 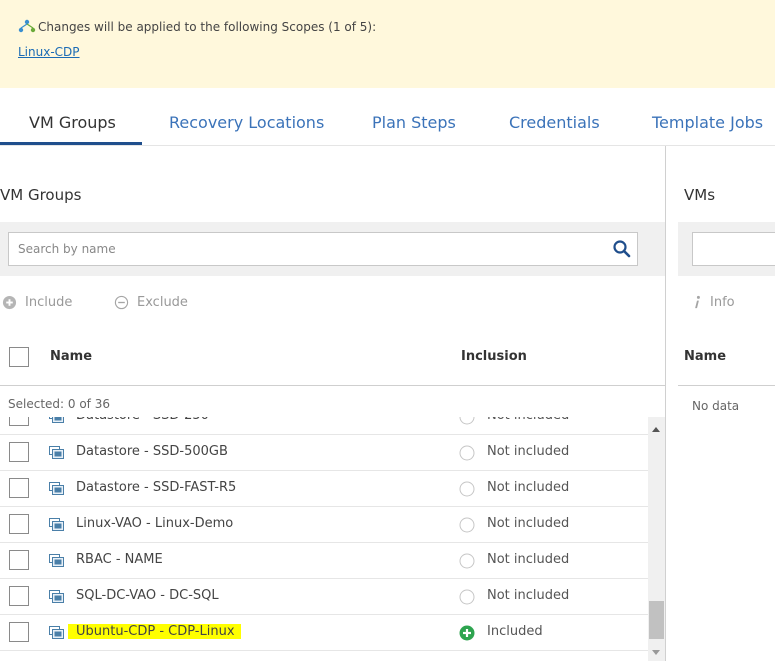 I want to click on include-button: Include, so click(x=37, y=302).